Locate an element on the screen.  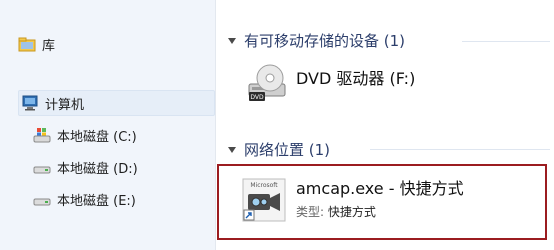
nav-item-label: 本地磁盘 (C:) is located at coordinates (97, 137).